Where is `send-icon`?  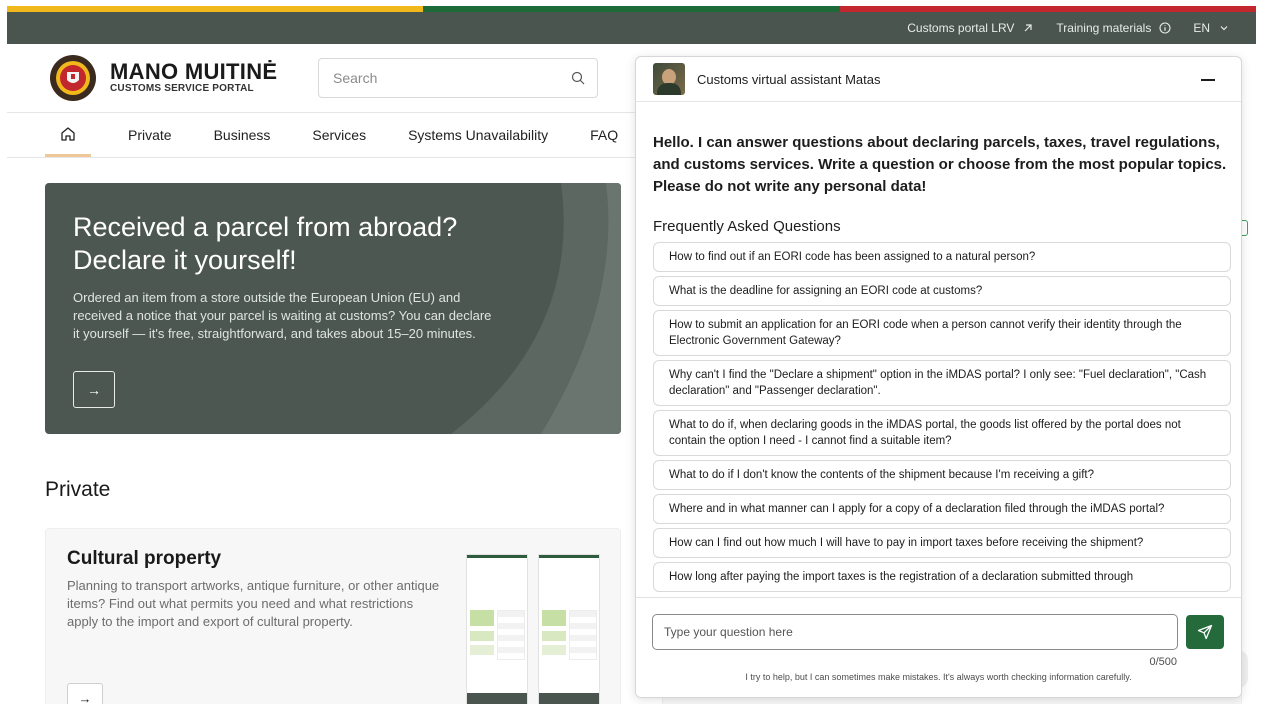
send-icon is located at coordinates (1205, 632).